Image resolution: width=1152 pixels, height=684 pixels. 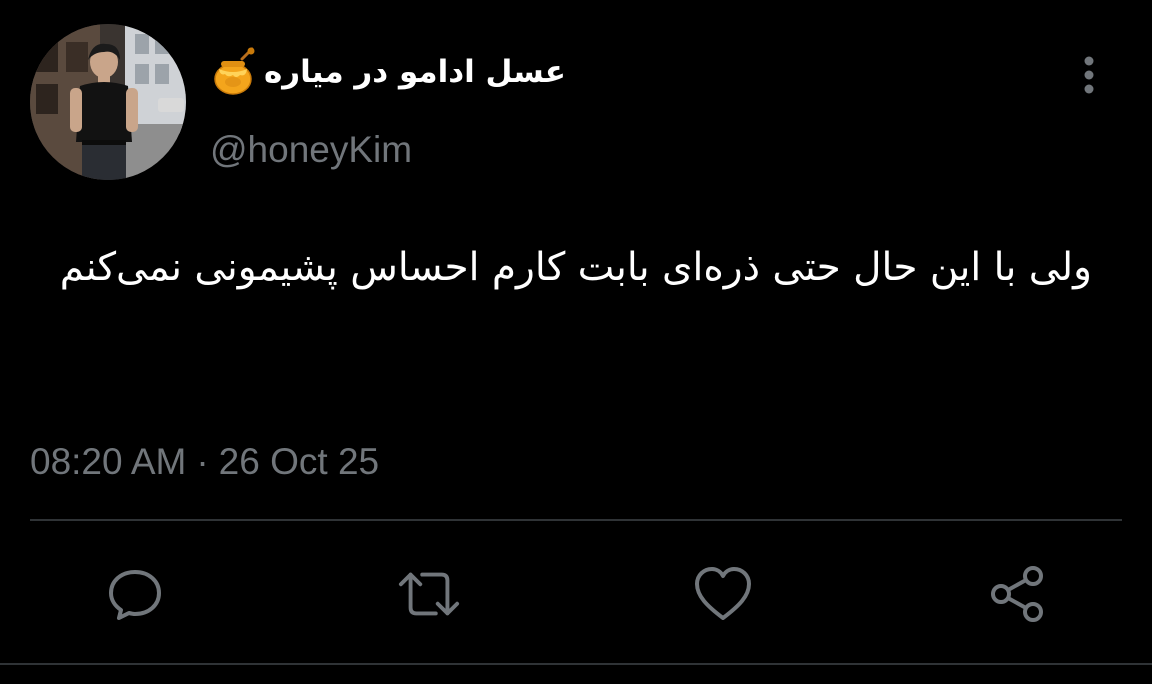 What do you see at coordinates (620, 72) in the screenshot?
I see `name-row: عسل ادامو در میاره` at bounding box center [620, 72].